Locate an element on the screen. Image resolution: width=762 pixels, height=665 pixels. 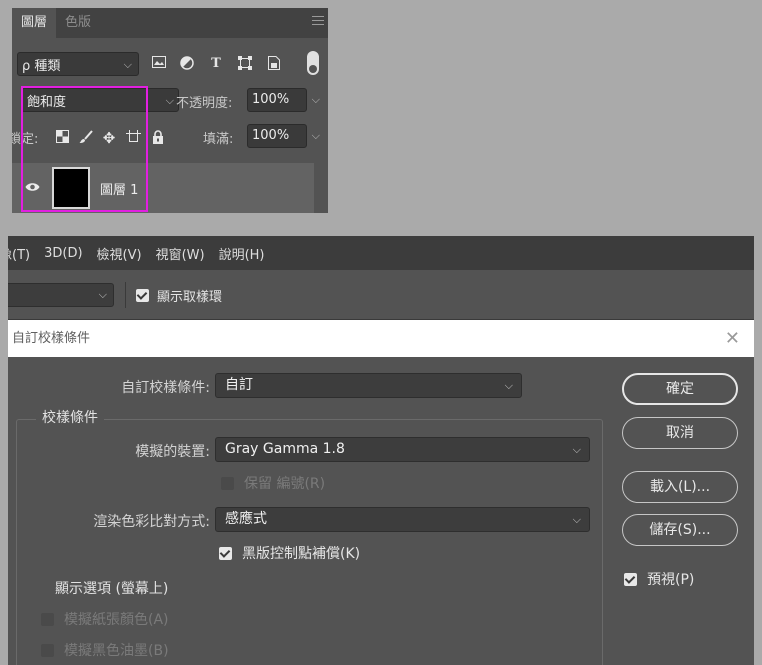
fill-label: 填滿: is located at coordinates (218, 139).